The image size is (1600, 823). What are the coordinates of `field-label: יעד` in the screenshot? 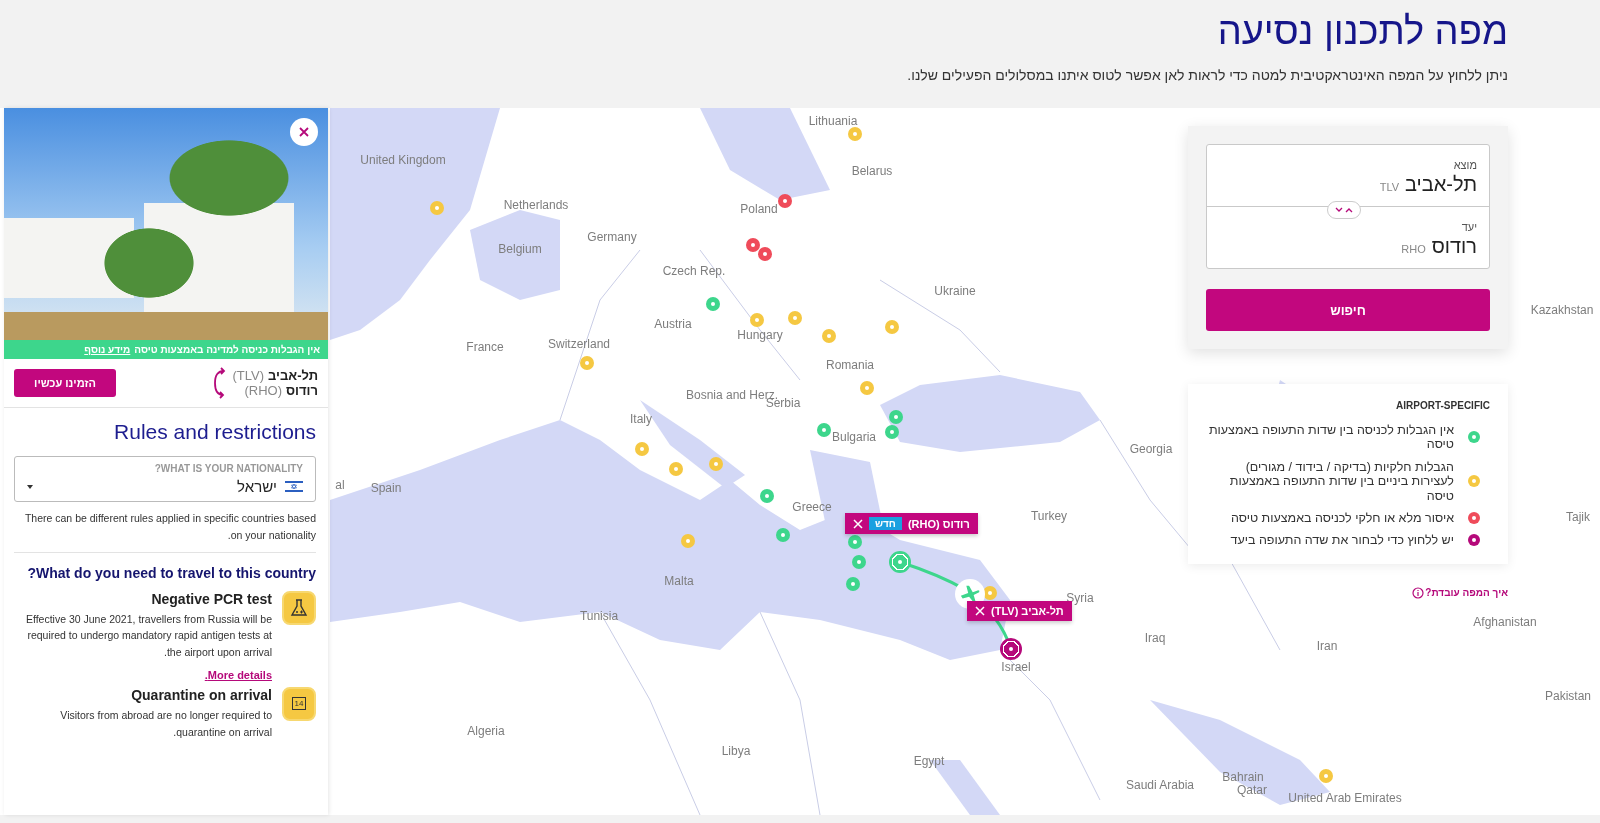 It's located at (1468, 227).